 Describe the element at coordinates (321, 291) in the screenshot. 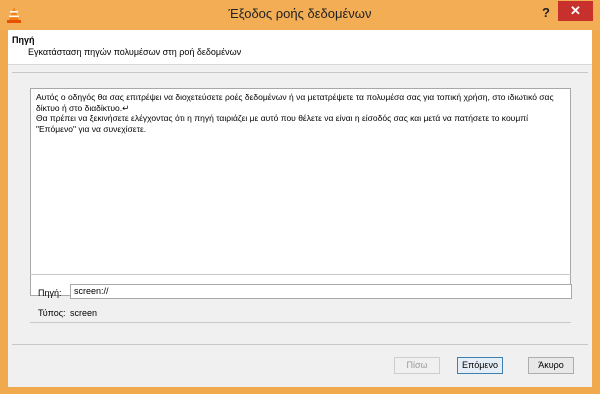

I see `source-input: screen://` at that location.